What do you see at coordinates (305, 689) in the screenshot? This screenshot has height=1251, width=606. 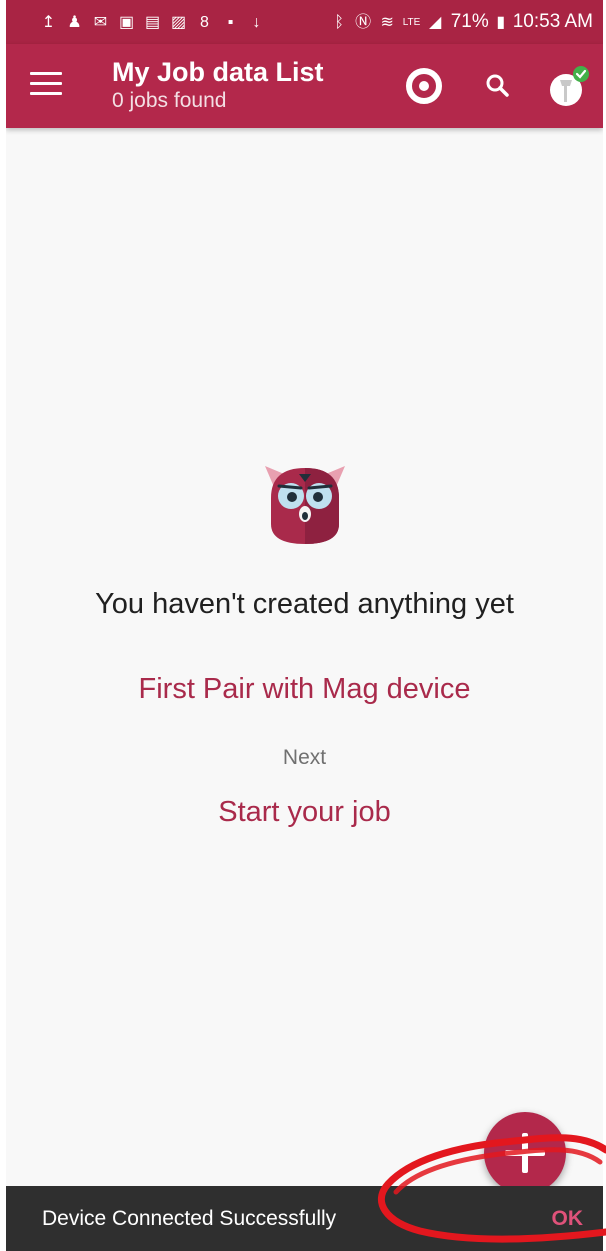 I see `pair-device-link: First Pair with Mag device` at bounding box center [305, 689].